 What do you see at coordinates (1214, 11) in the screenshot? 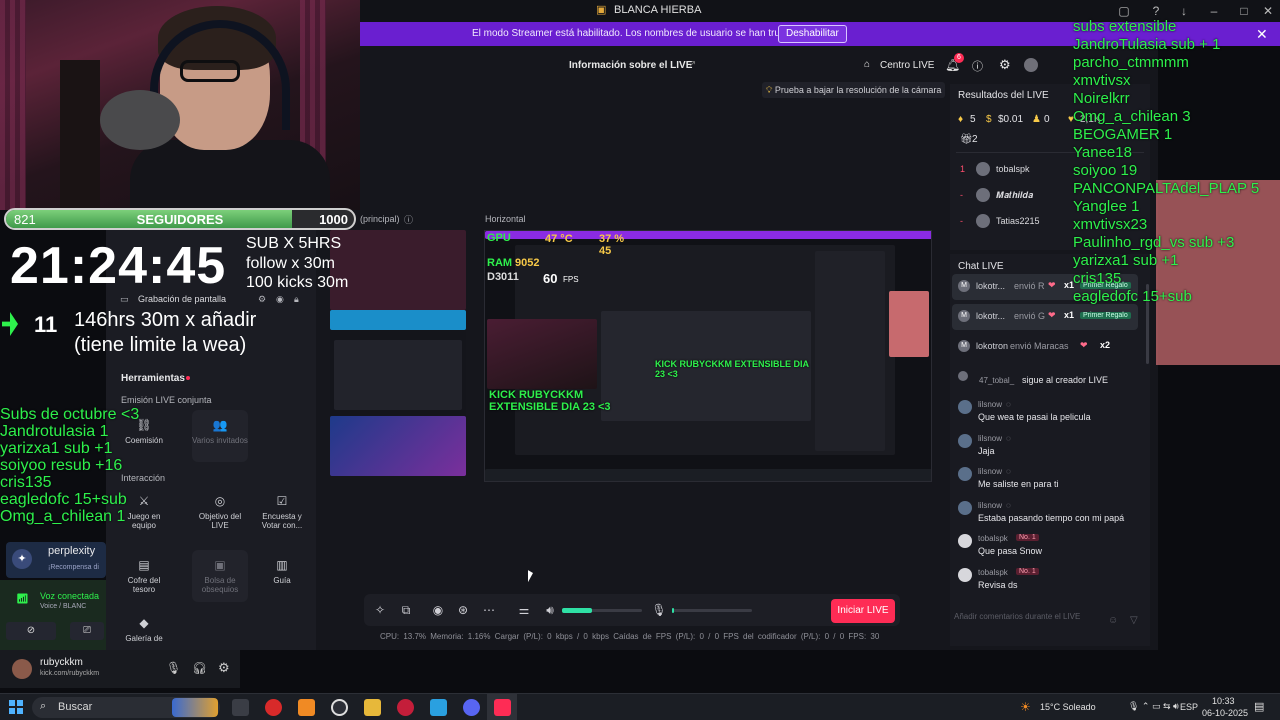
I see `minimize-icon: –` at bounding box center [1214, 11].